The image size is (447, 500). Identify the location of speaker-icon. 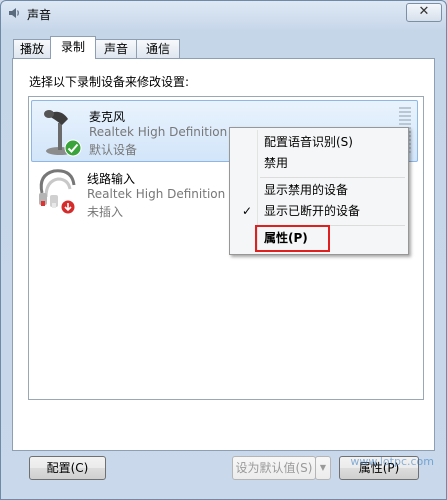
(14, 13).